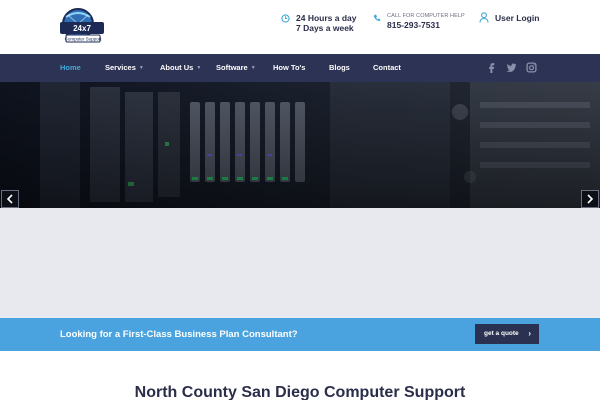 This screenshot has width=600, height=400. Describe the element at coordinates (120, 67) in the screenshot. I see `nav-label: Services` at that location.